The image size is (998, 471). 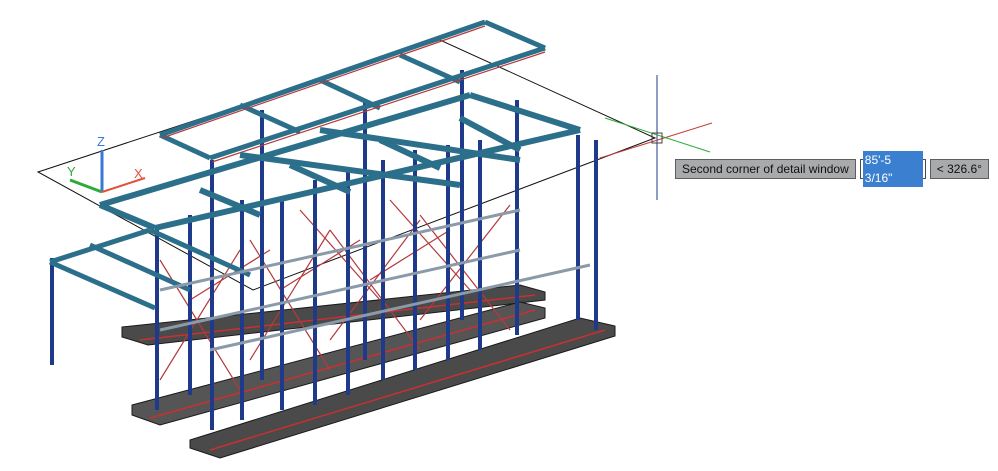 I want to click on distance-input-value: 85'-5 3/16", so click(x=892, y=169).